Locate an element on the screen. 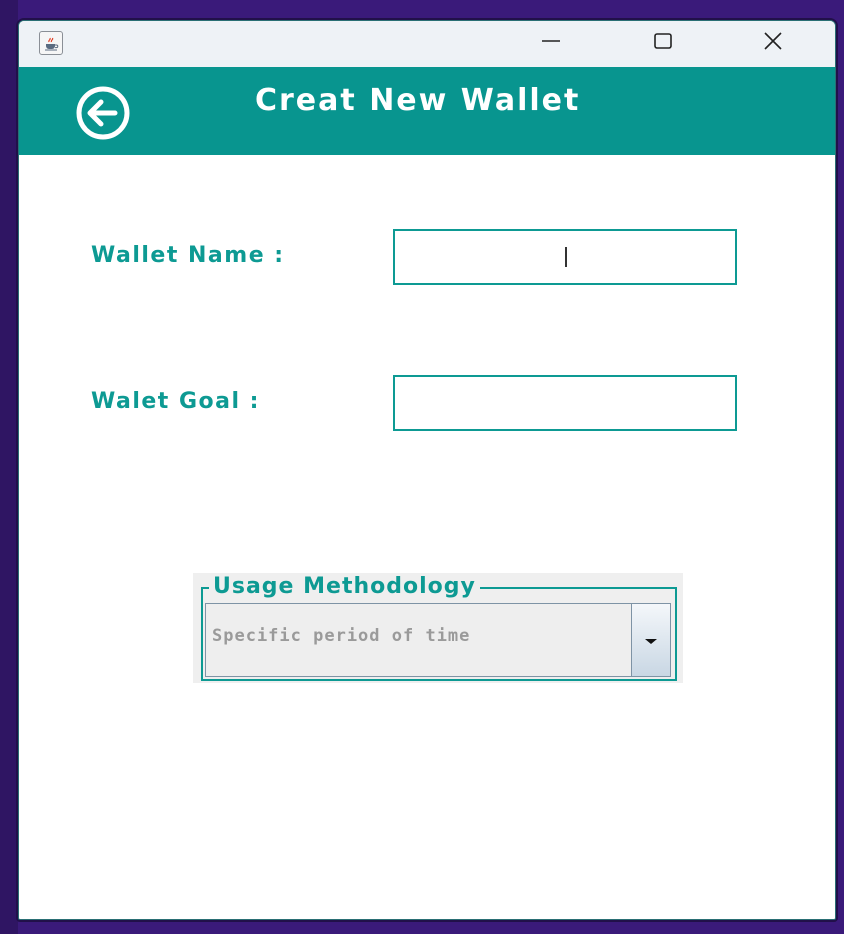  dropdown-selected-value: Specific period of time is located at coordinates (341, 636).